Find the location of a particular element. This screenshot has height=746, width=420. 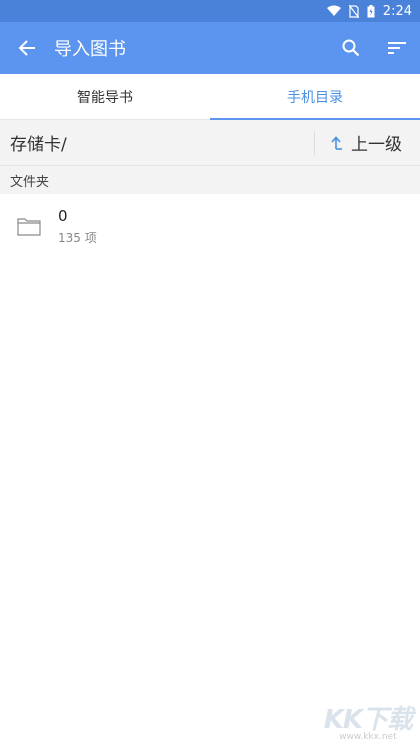

watermark: KK下载 www.kkx.net is located at coordinates (368, 720).